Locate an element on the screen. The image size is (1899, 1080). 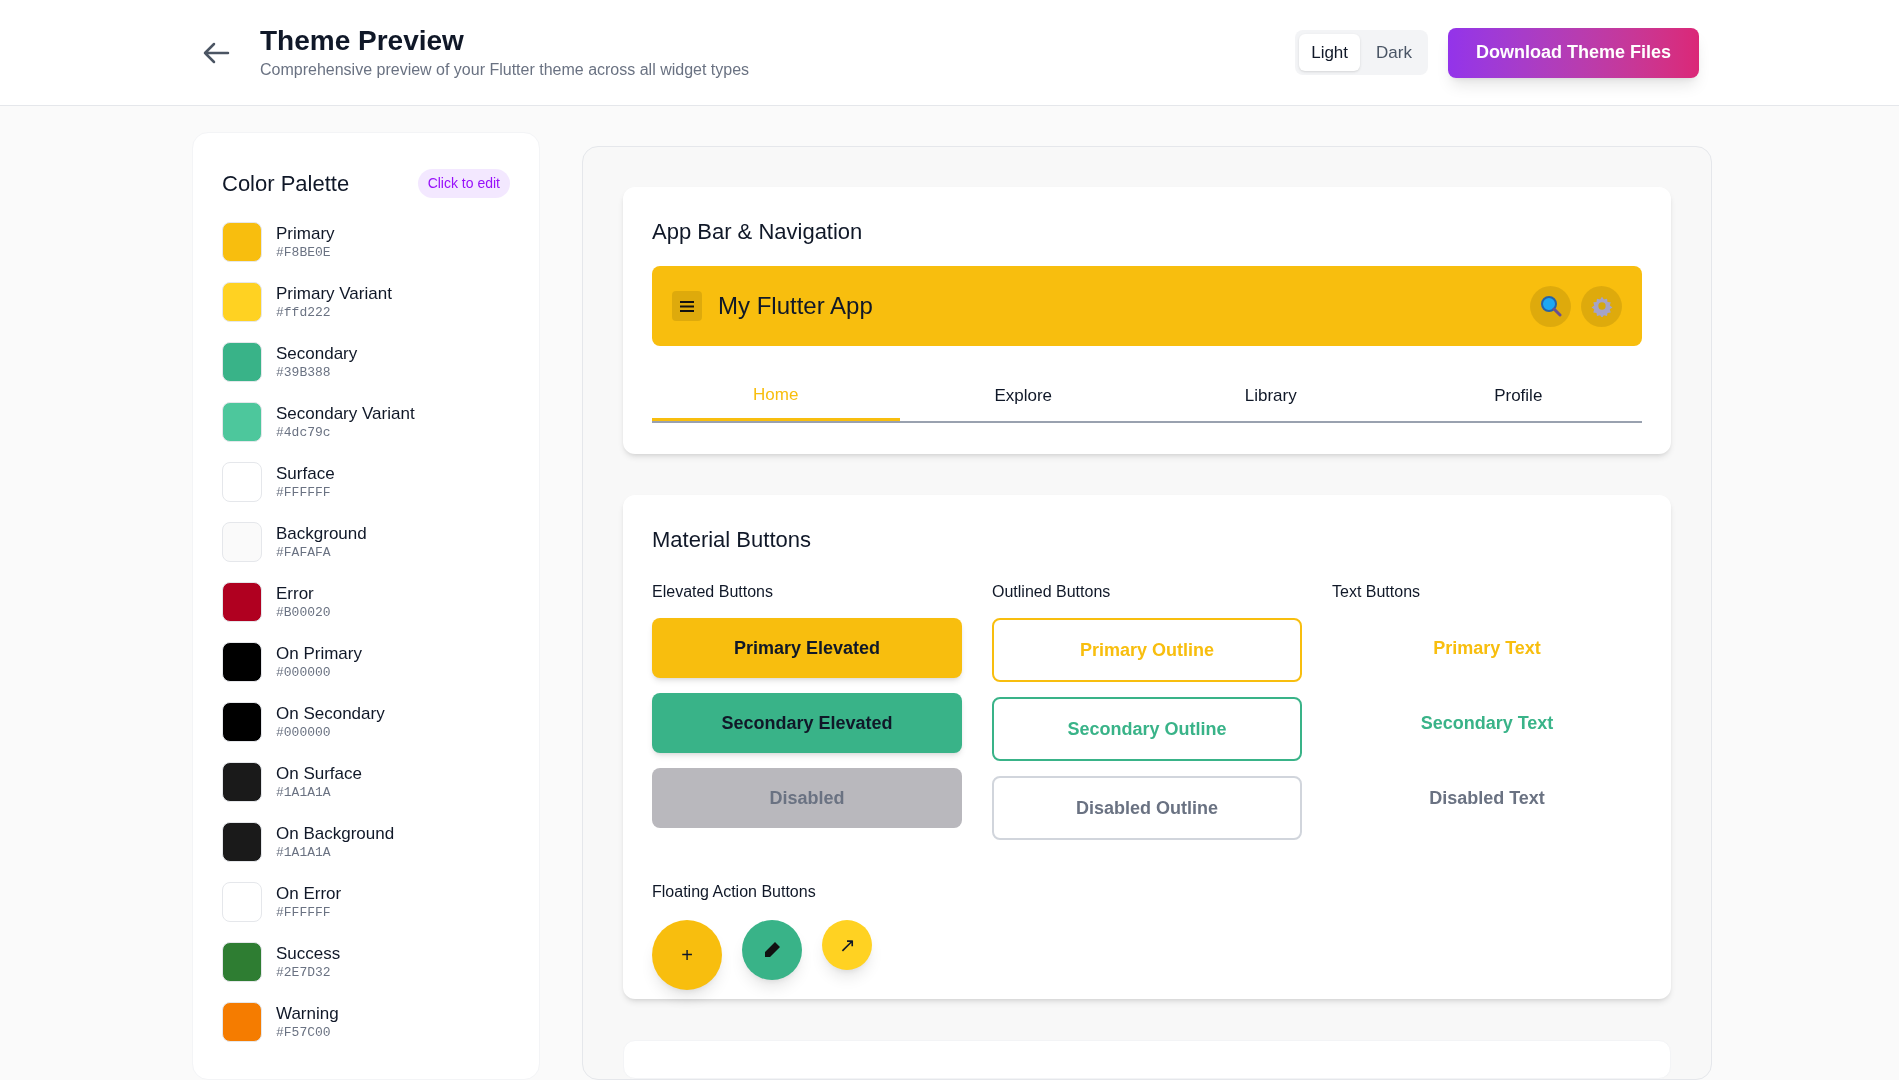
color-hex: #B00020 is located at coordinates (303, 612).